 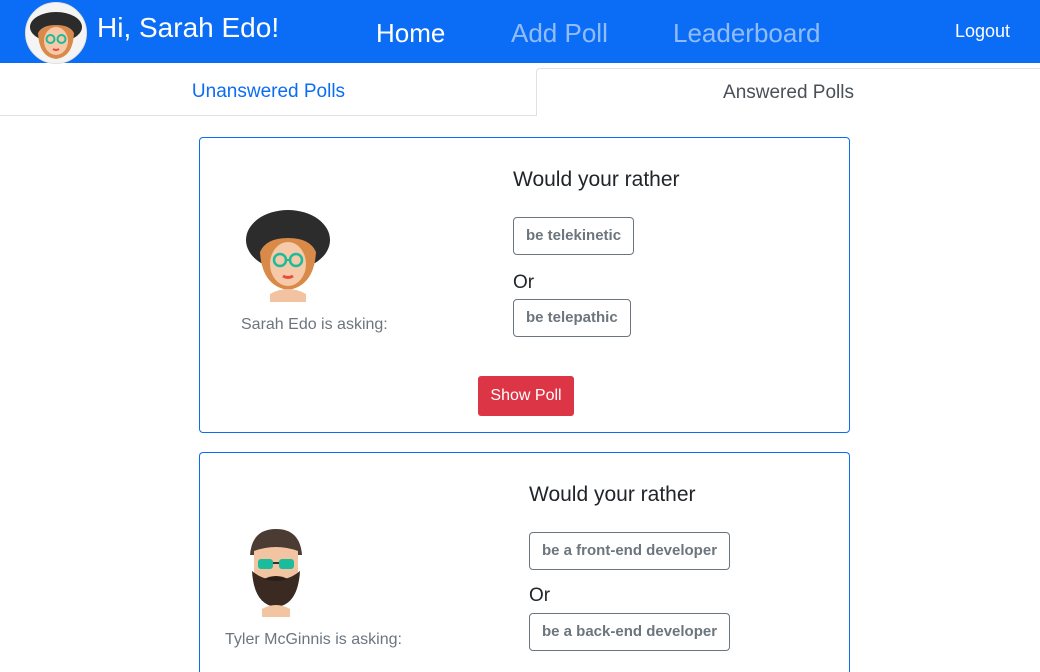 I want to click on option-two-button: be telepathic, so click(x=572, y=318).